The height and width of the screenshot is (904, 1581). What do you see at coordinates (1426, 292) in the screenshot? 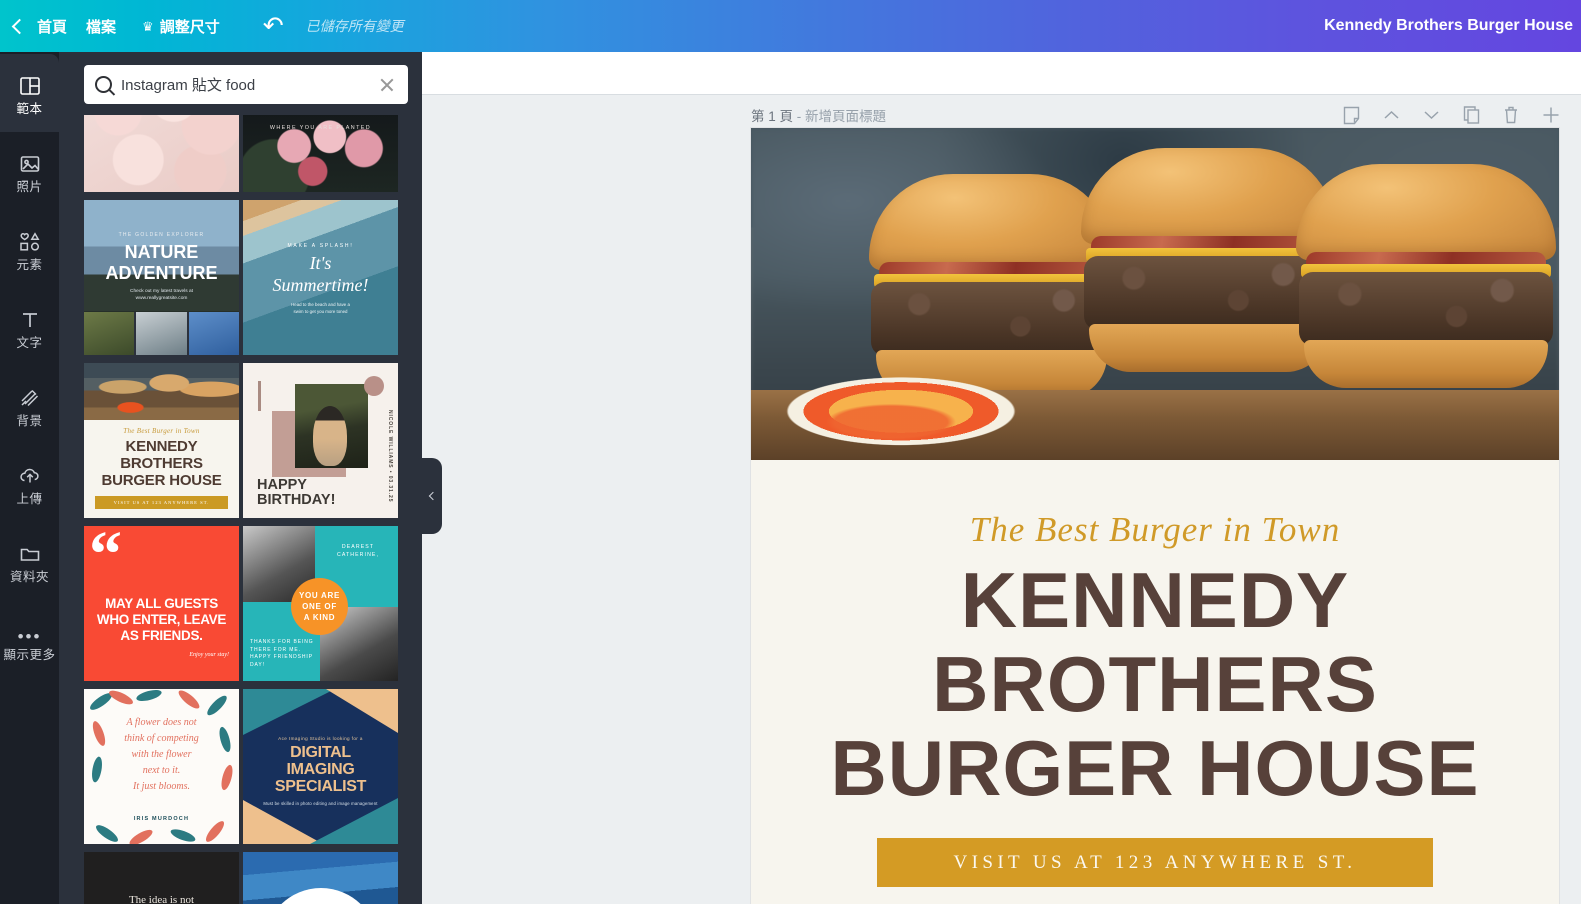
I see `burger-right` at bounding box center [1426, 292].